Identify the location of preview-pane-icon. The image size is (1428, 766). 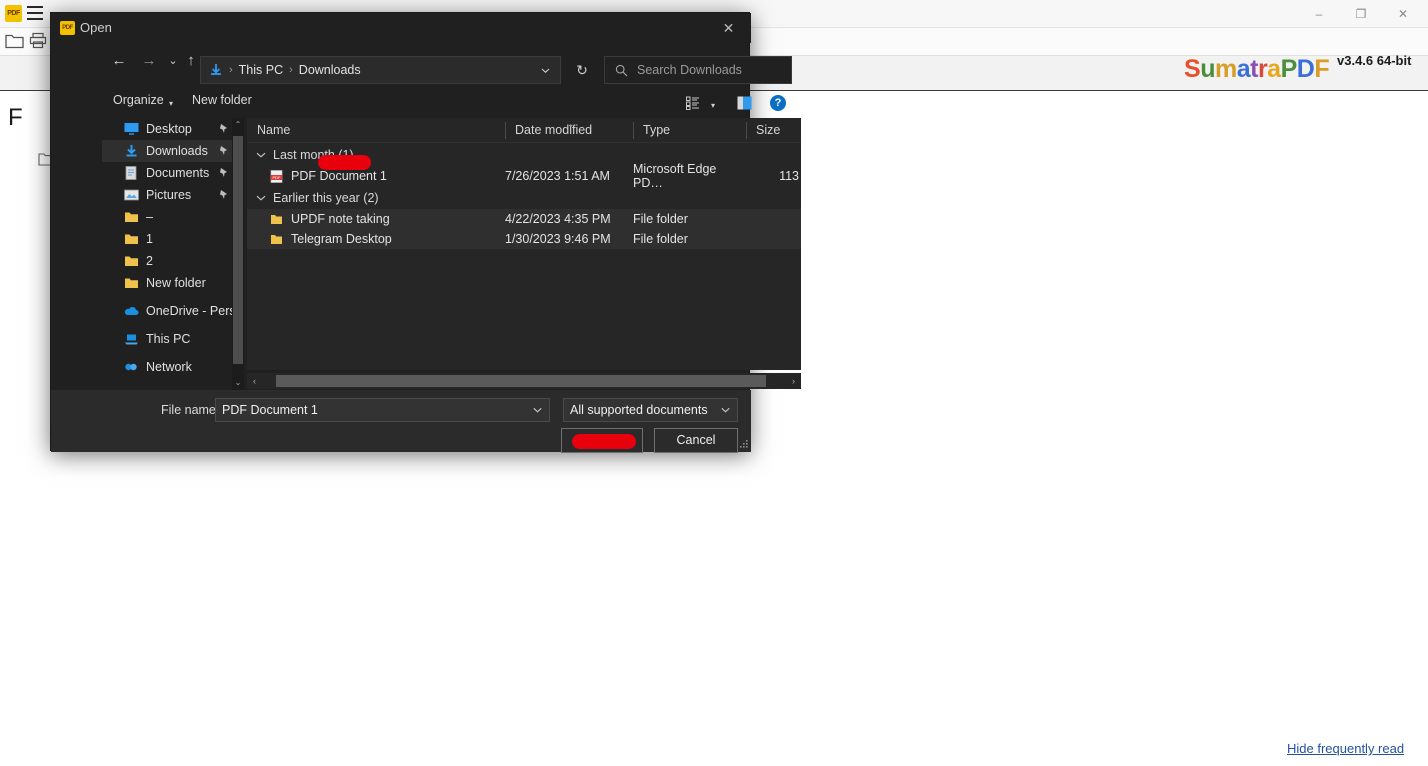
(744, 103).